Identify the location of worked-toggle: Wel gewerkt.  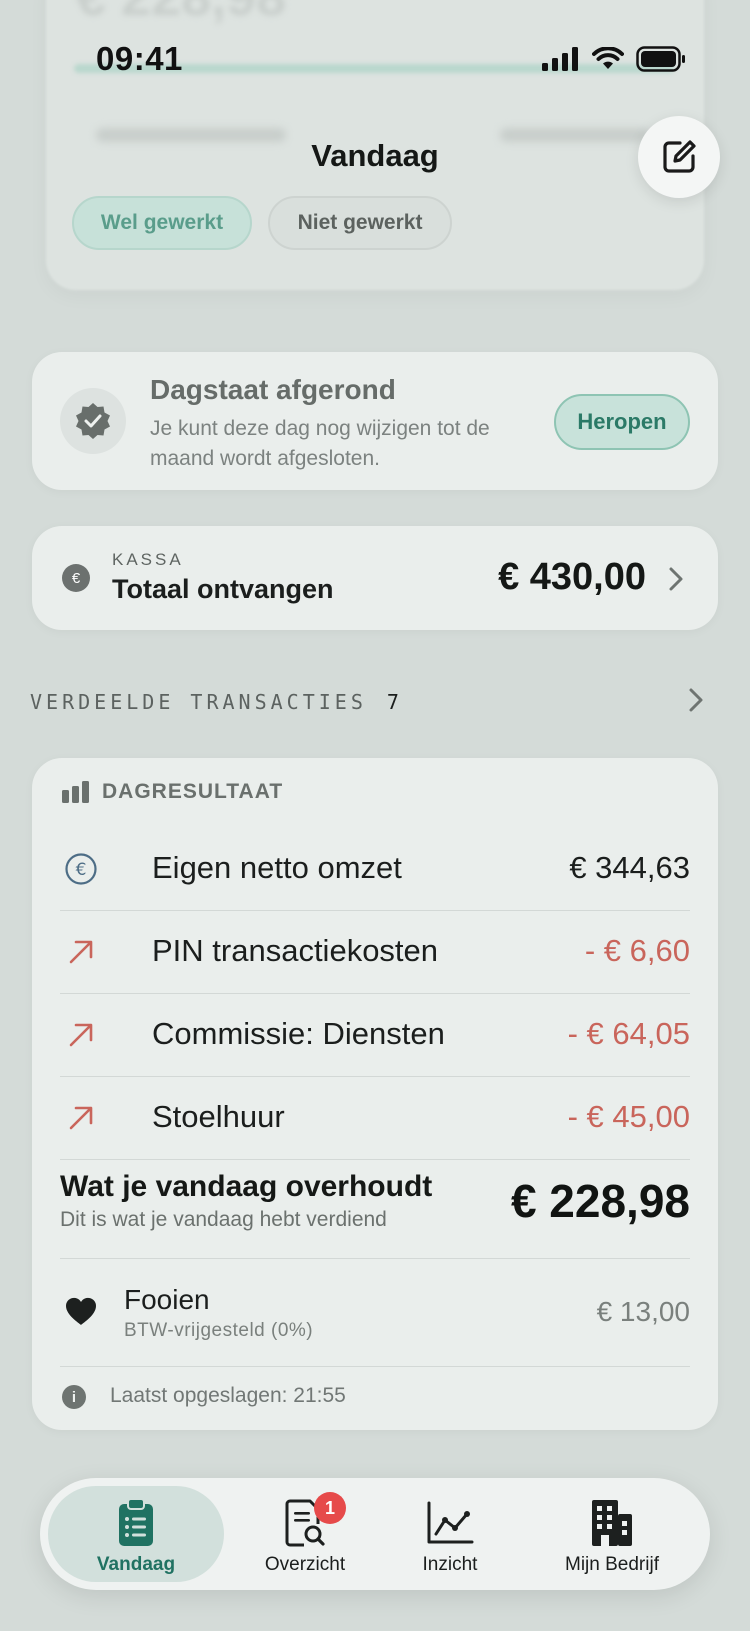
(162, 223).